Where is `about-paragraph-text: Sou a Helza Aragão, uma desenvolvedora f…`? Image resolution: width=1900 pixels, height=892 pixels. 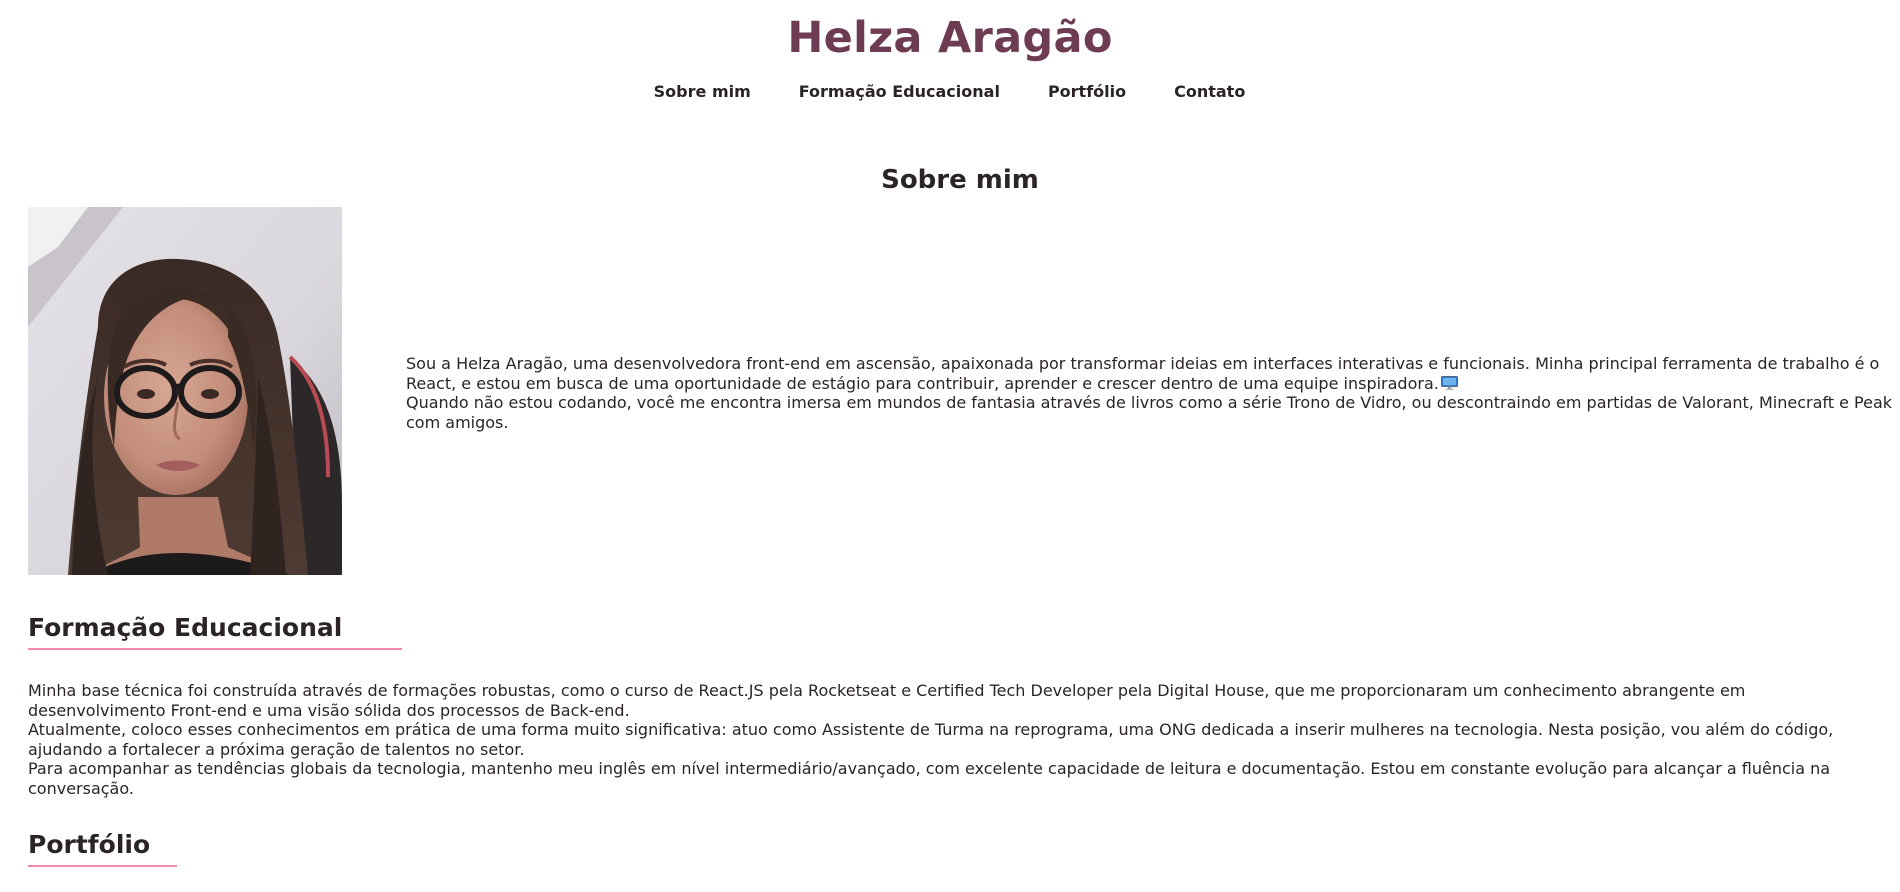
about-paragraph-text: Sou a Helza Aragão, uma desenvolvedora f… is located at coordinates (1143, 373).